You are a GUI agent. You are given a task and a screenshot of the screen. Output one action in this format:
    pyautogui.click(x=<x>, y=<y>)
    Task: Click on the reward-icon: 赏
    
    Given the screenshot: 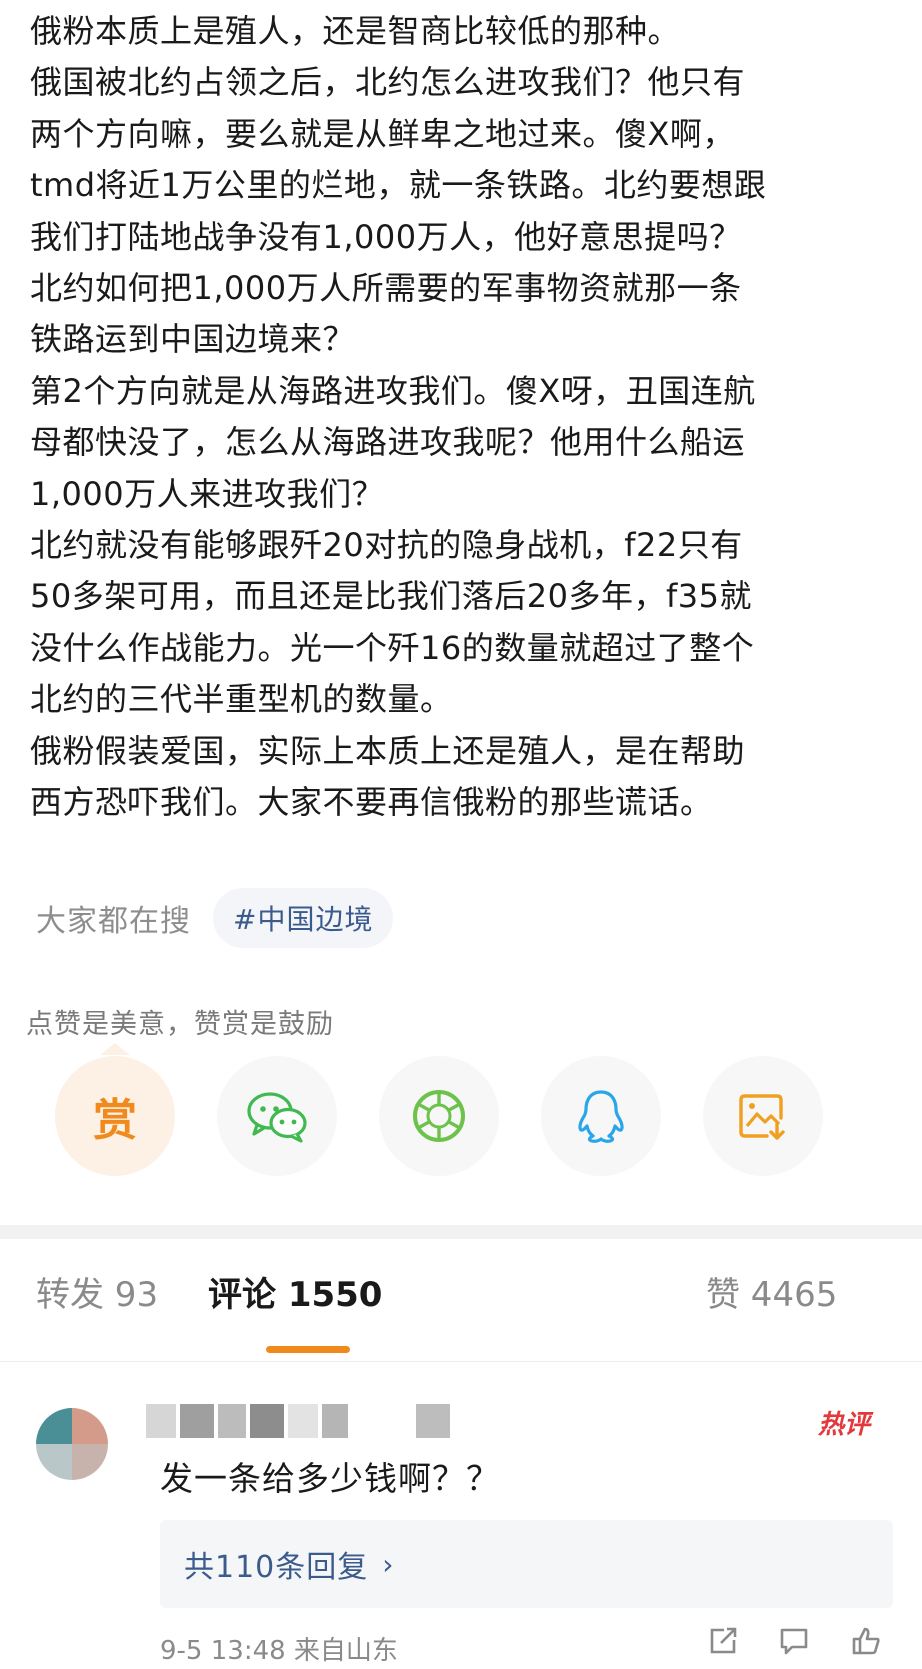 What is the action you would take?
    pyautogui.click(x=115, y=1120)
    